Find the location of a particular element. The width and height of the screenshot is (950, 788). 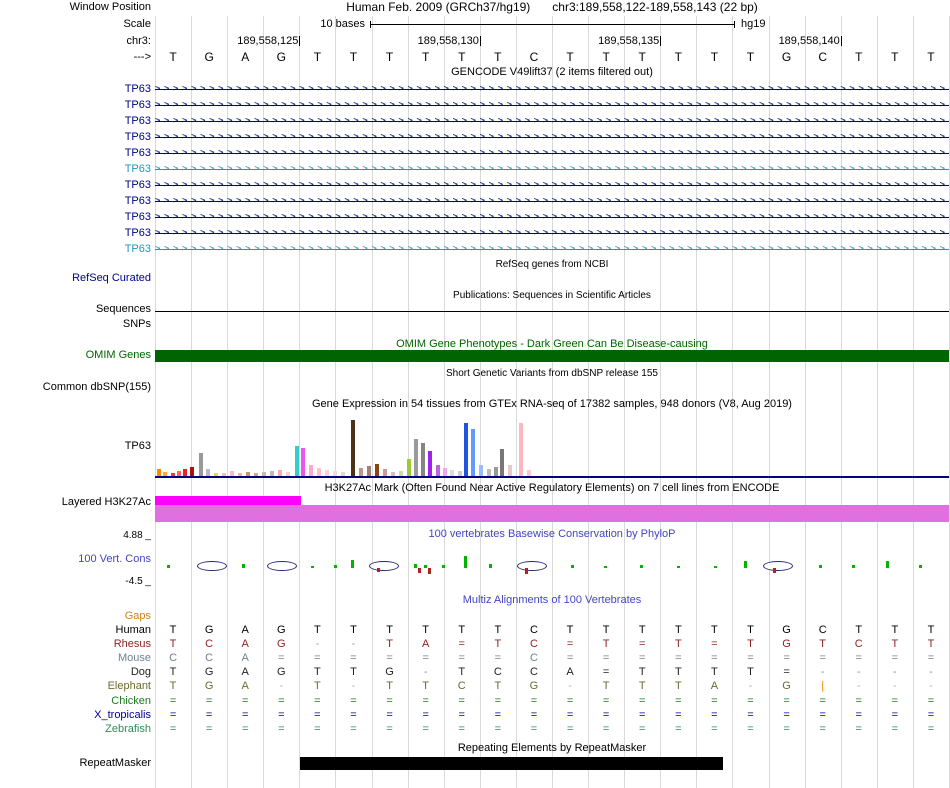

base-letter: G is located at coordinates (786, 57).